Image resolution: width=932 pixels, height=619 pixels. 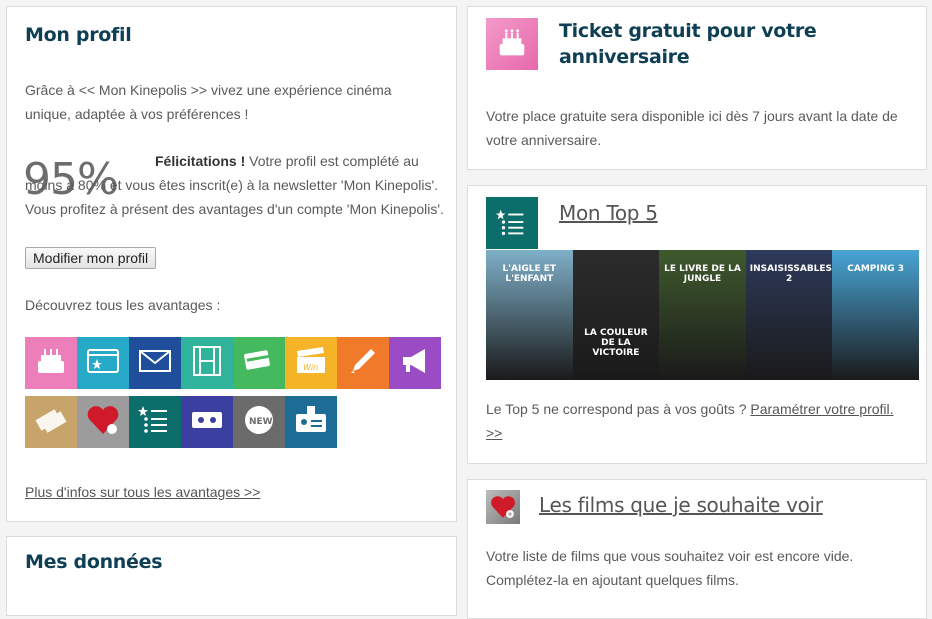 I want to click on tickets-icon, so click(x=51, y=422).